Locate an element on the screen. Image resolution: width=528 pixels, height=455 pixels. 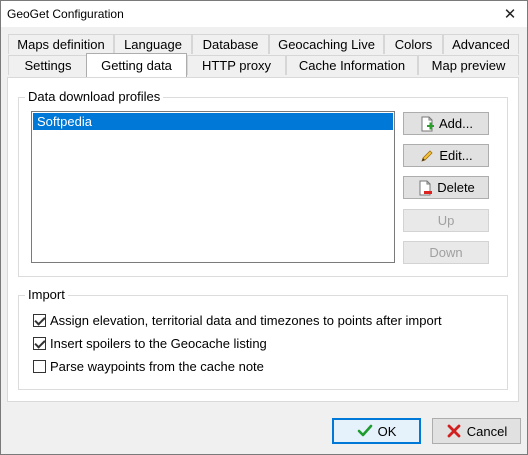
move-down-label: Down is located at coordinates (446, 252).